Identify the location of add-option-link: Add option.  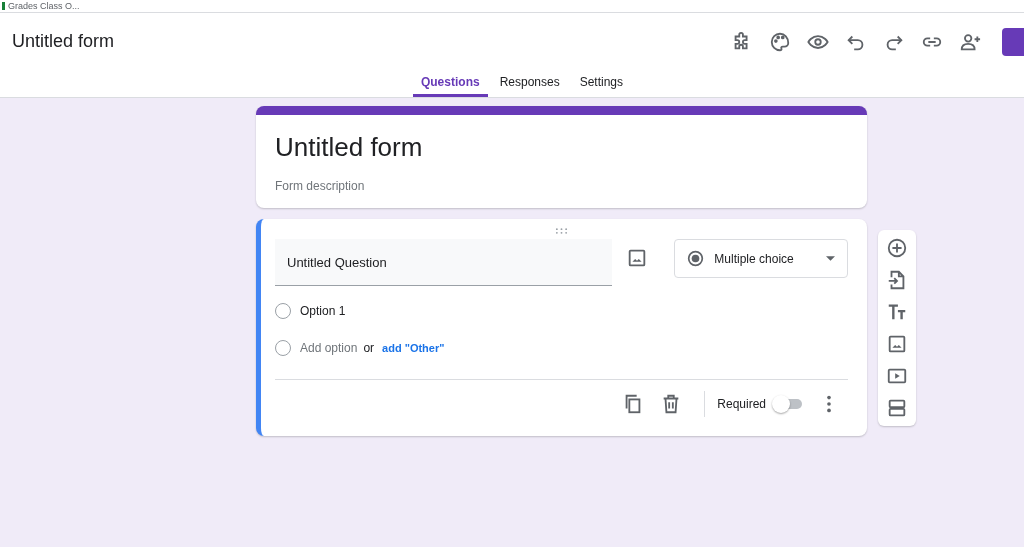
(329, 347).